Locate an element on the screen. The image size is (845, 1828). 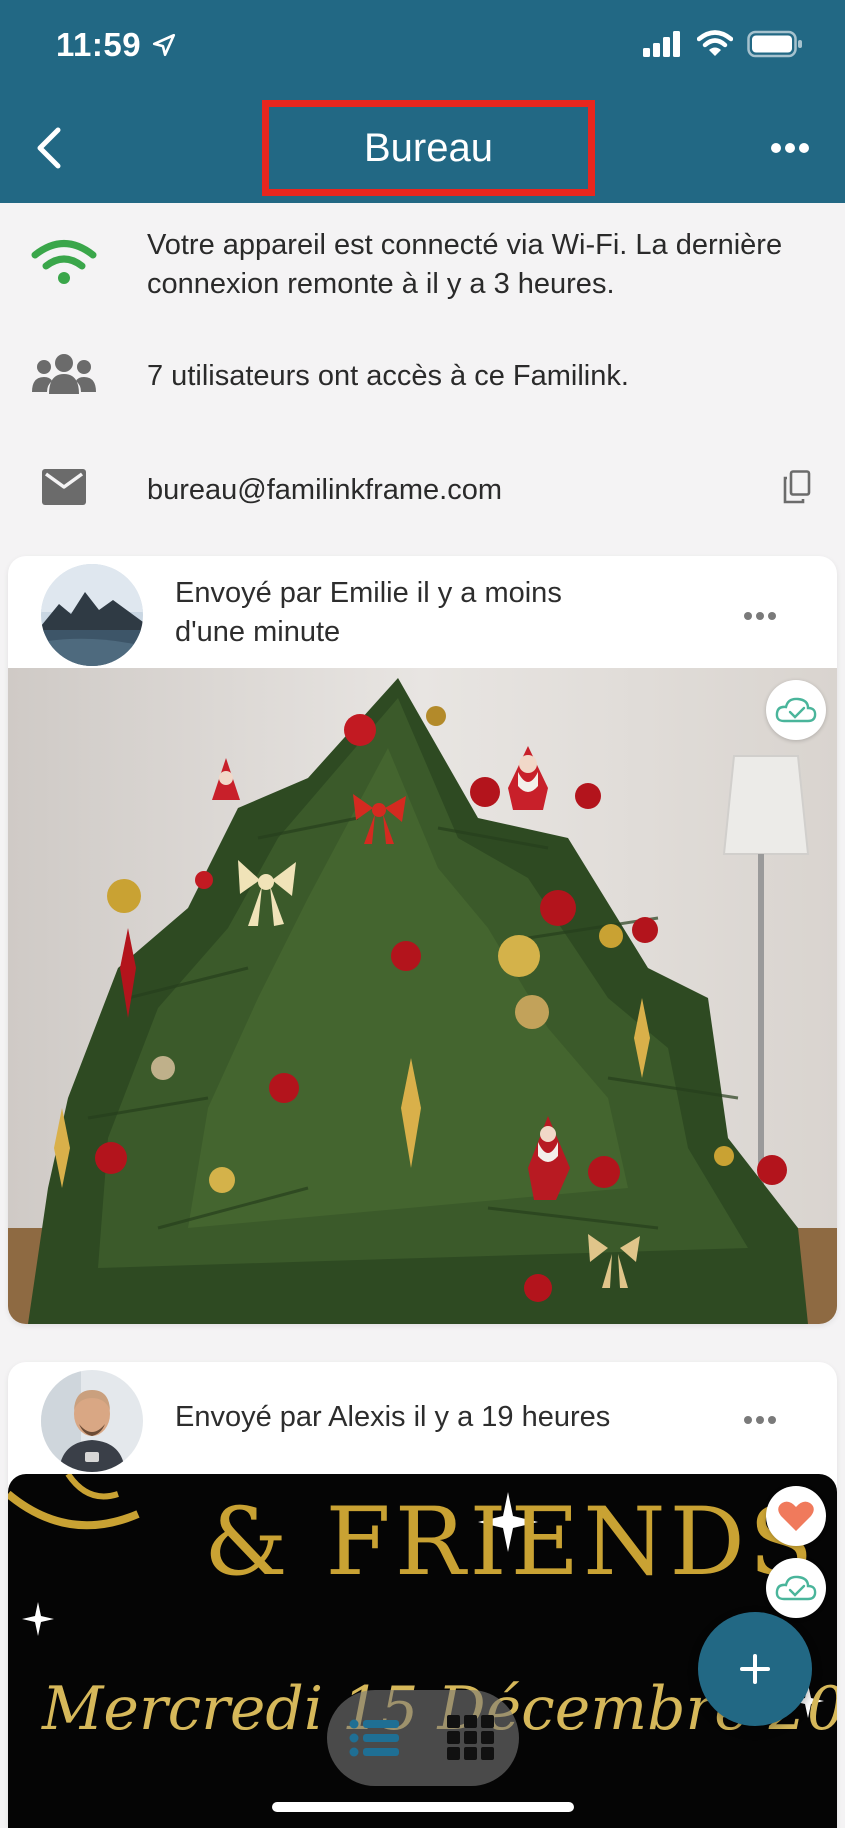
title-highlight-box: Bureau is located at coordinates (428, 148).